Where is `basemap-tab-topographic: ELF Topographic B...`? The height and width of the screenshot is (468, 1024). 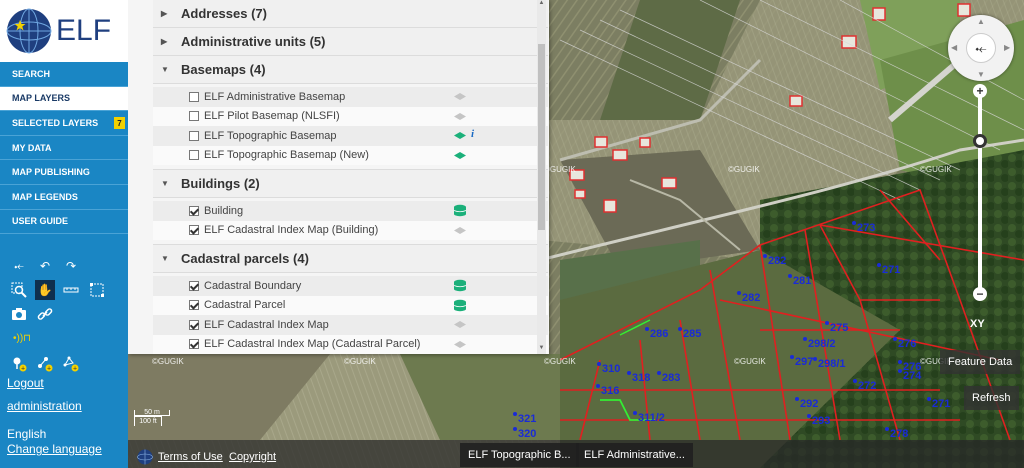
basemap-tab-topographic: ELF Topographic B... is located at coordinates (519, 455).